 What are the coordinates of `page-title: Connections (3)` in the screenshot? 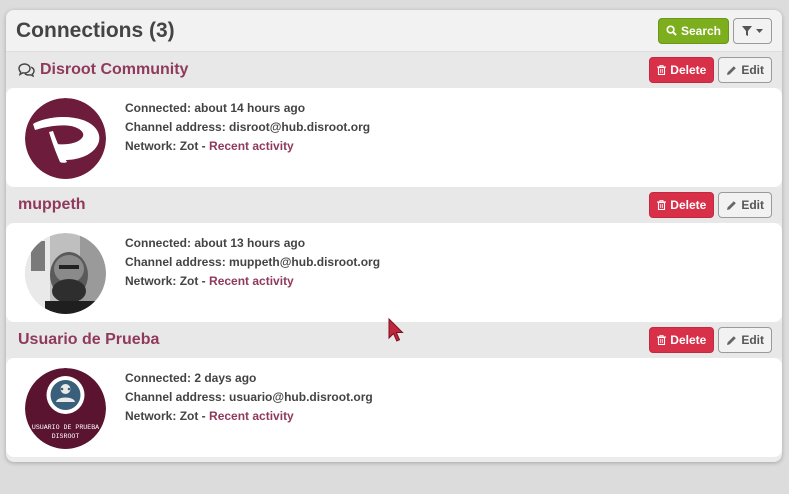 It's located at (95, 30).